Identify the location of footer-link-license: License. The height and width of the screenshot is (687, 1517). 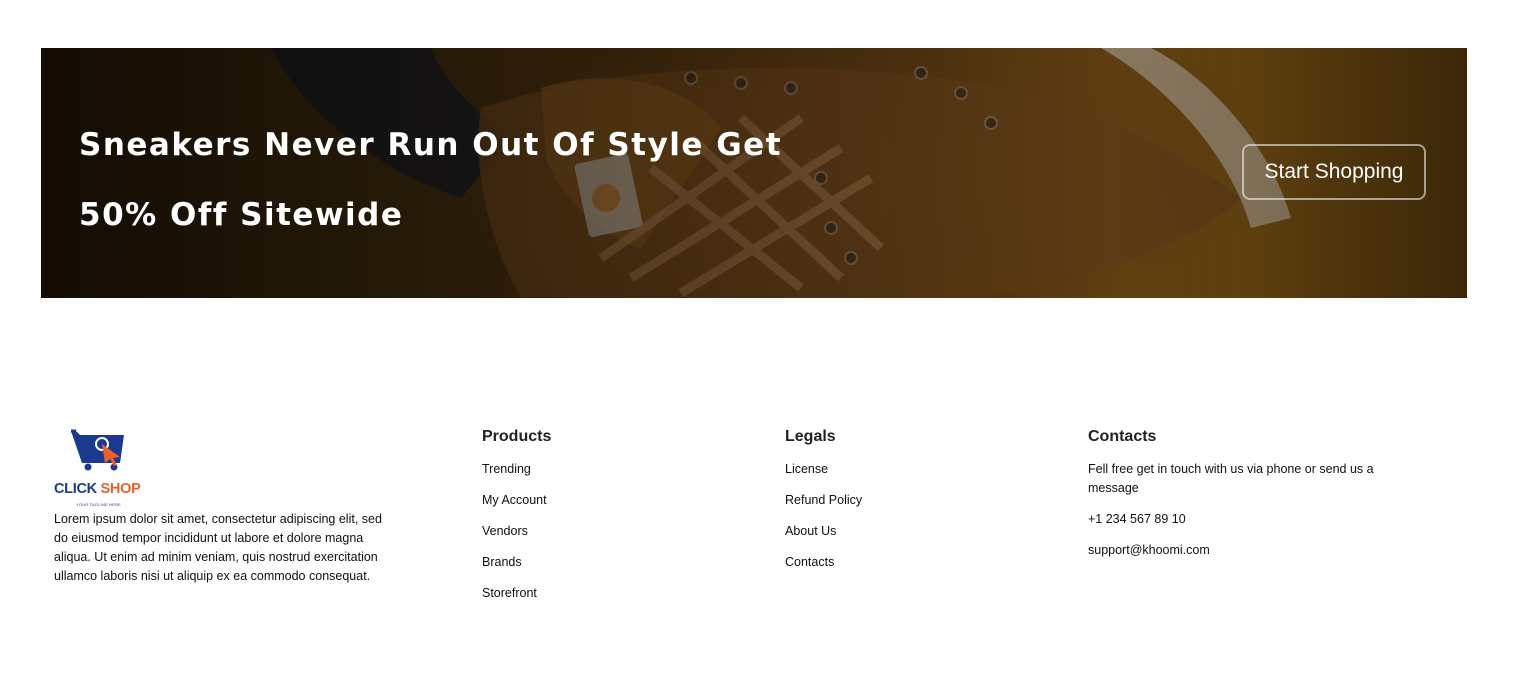
(806, 469).